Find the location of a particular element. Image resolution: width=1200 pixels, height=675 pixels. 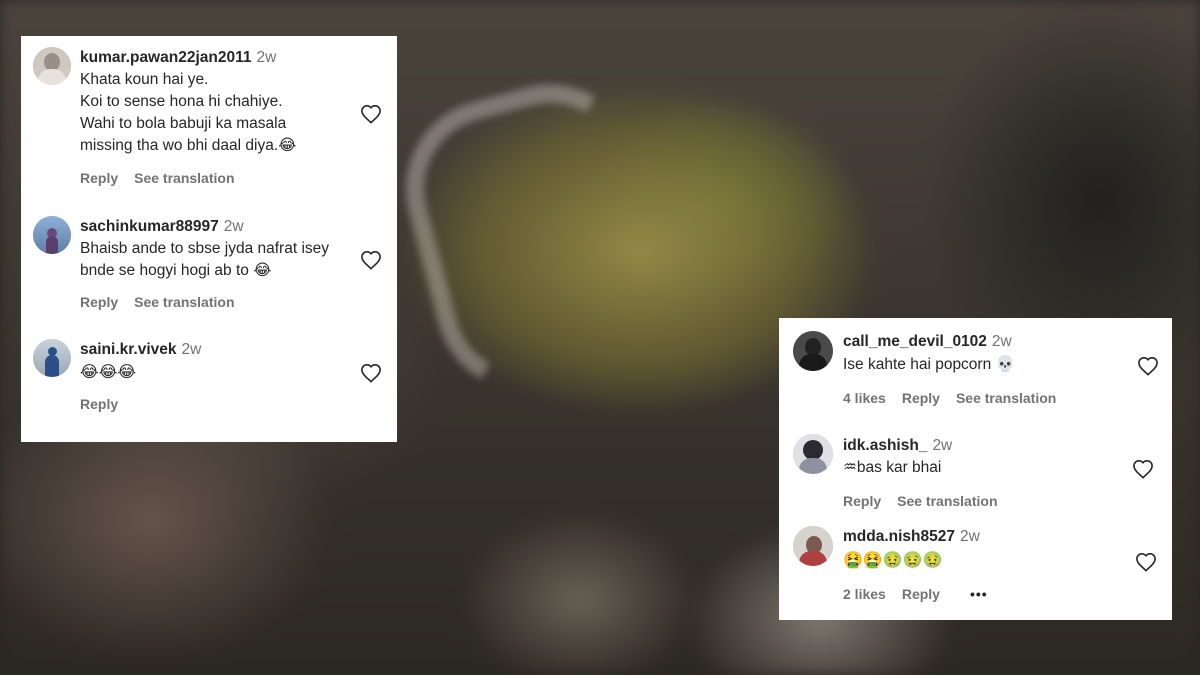

username-text: mdda.nish8527 is located at coordinates (899, 536).